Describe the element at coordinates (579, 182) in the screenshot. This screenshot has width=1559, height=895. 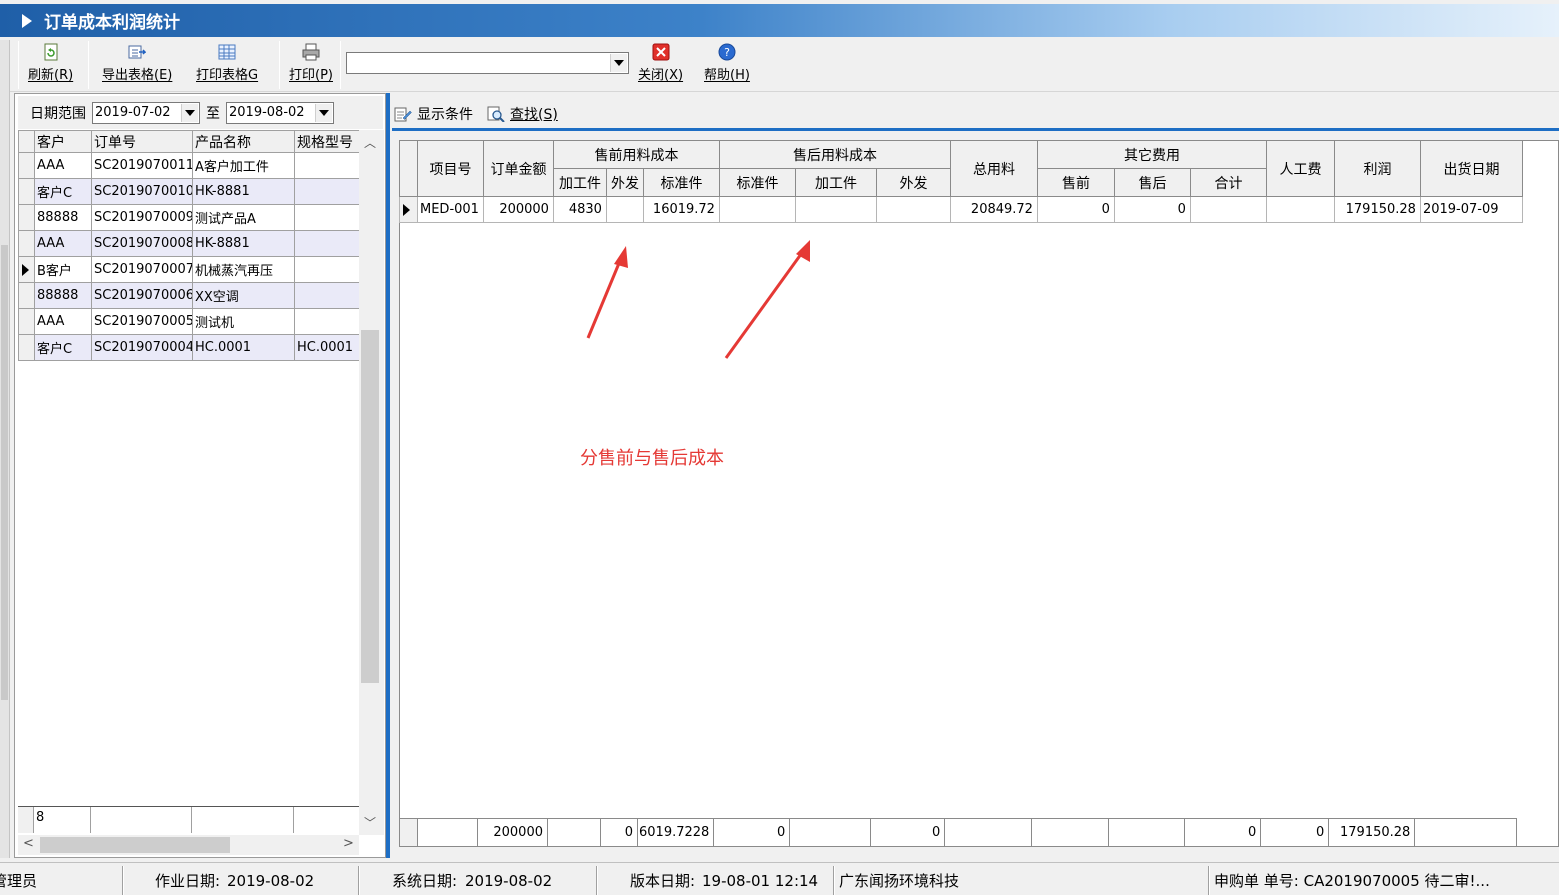
I see `col-header-pre-processing: 加工件` at that location.